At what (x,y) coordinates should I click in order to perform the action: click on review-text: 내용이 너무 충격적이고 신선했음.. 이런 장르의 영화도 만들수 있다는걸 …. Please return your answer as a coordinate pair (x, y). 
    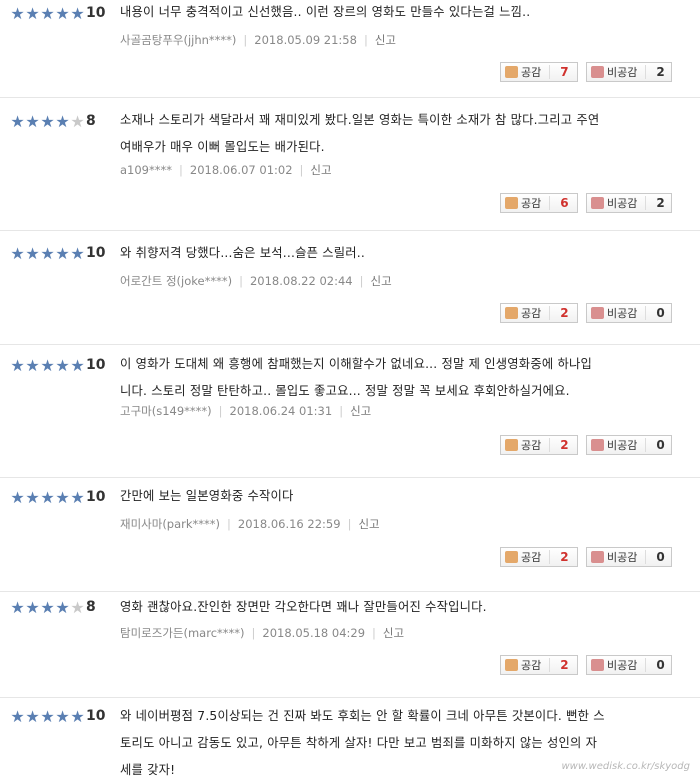
    Looking at the image, I should click on (390, 13).